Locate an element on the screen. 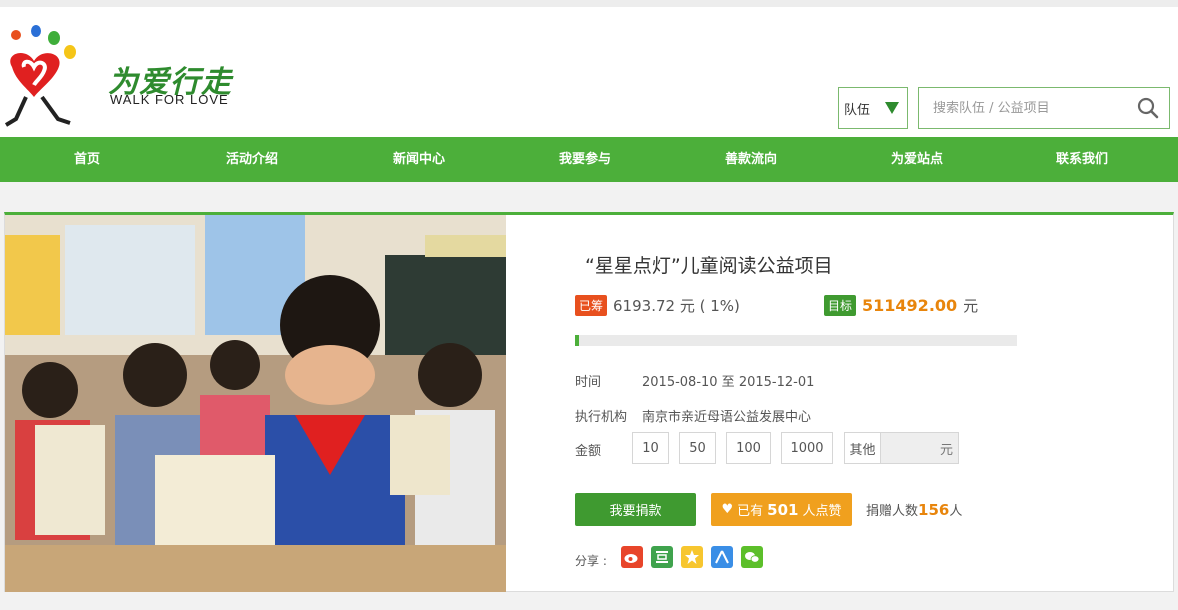 The height and width of the screenshot is (610, 1178). nav-funds: 善款流向 is located at coordinates (751, 159).